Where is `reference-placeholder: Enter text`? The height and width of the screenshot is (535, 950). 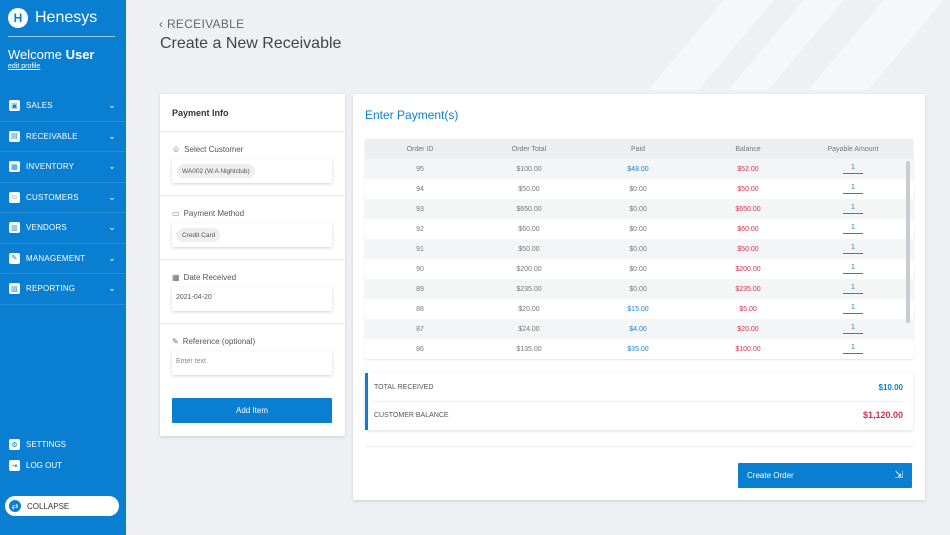
reference-placeholder: Enter text is located at coordinates (191, 361).